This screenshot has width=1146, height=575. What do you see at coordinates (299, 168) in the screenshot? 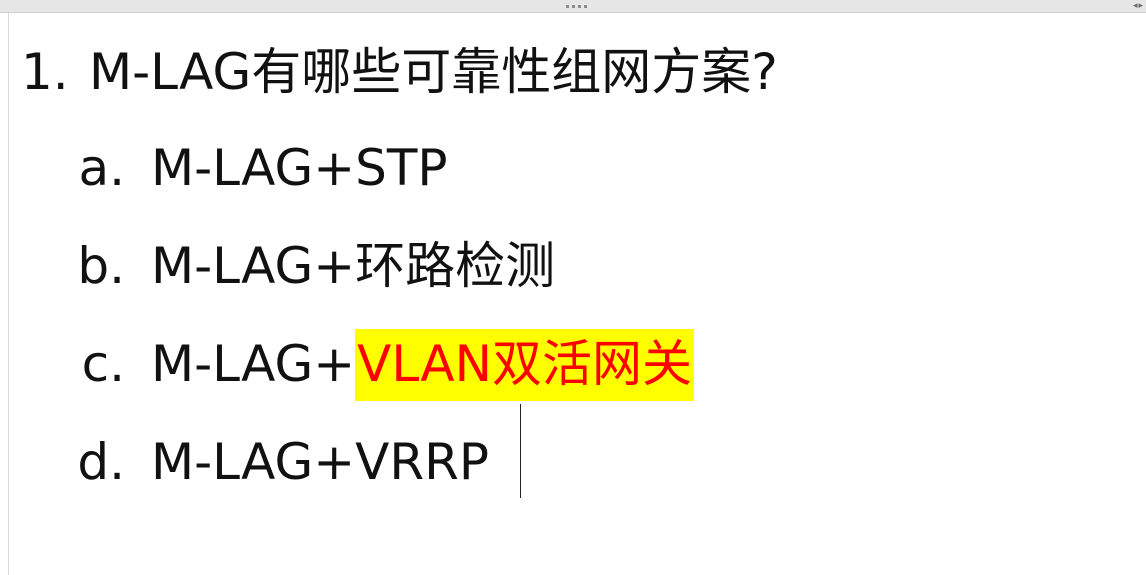
I see `option-text: M-LAG+STP` at bounding box center [299, 168].